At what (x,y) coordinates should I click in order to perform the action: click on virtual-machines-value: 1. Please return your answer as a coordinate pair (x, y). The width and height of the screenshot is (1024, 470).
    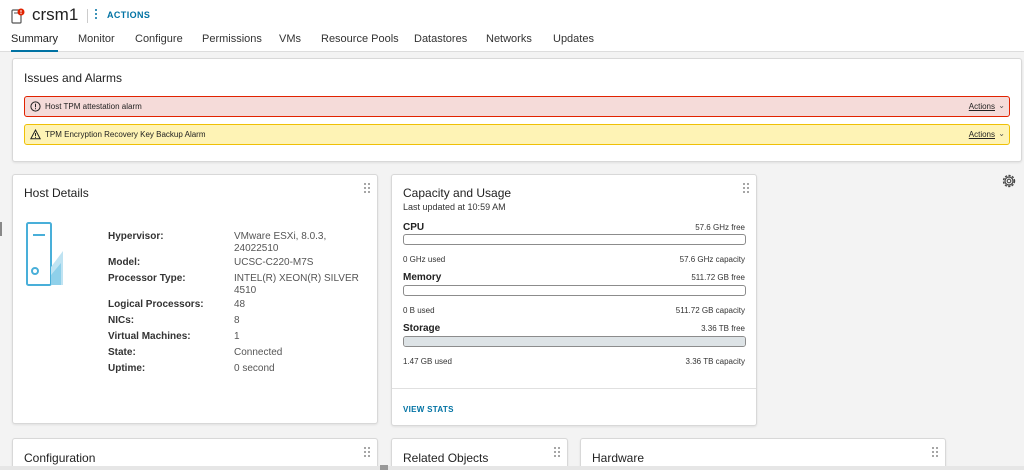
    Looking at the image, I should click on (237, 336).